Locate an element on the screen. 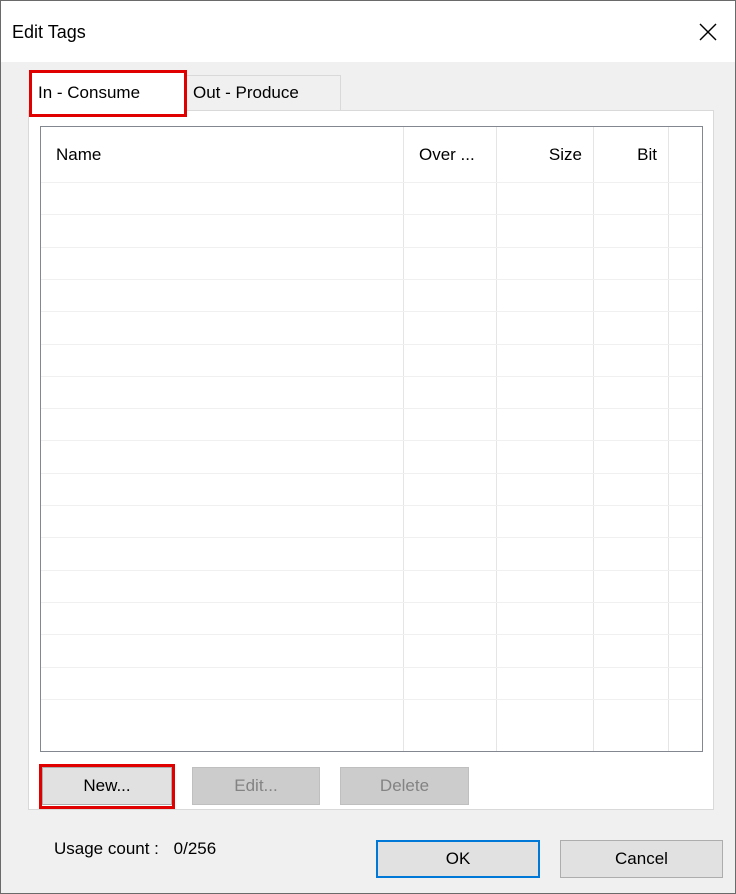  button-label: Cancel is located at coordinates (641, 858).